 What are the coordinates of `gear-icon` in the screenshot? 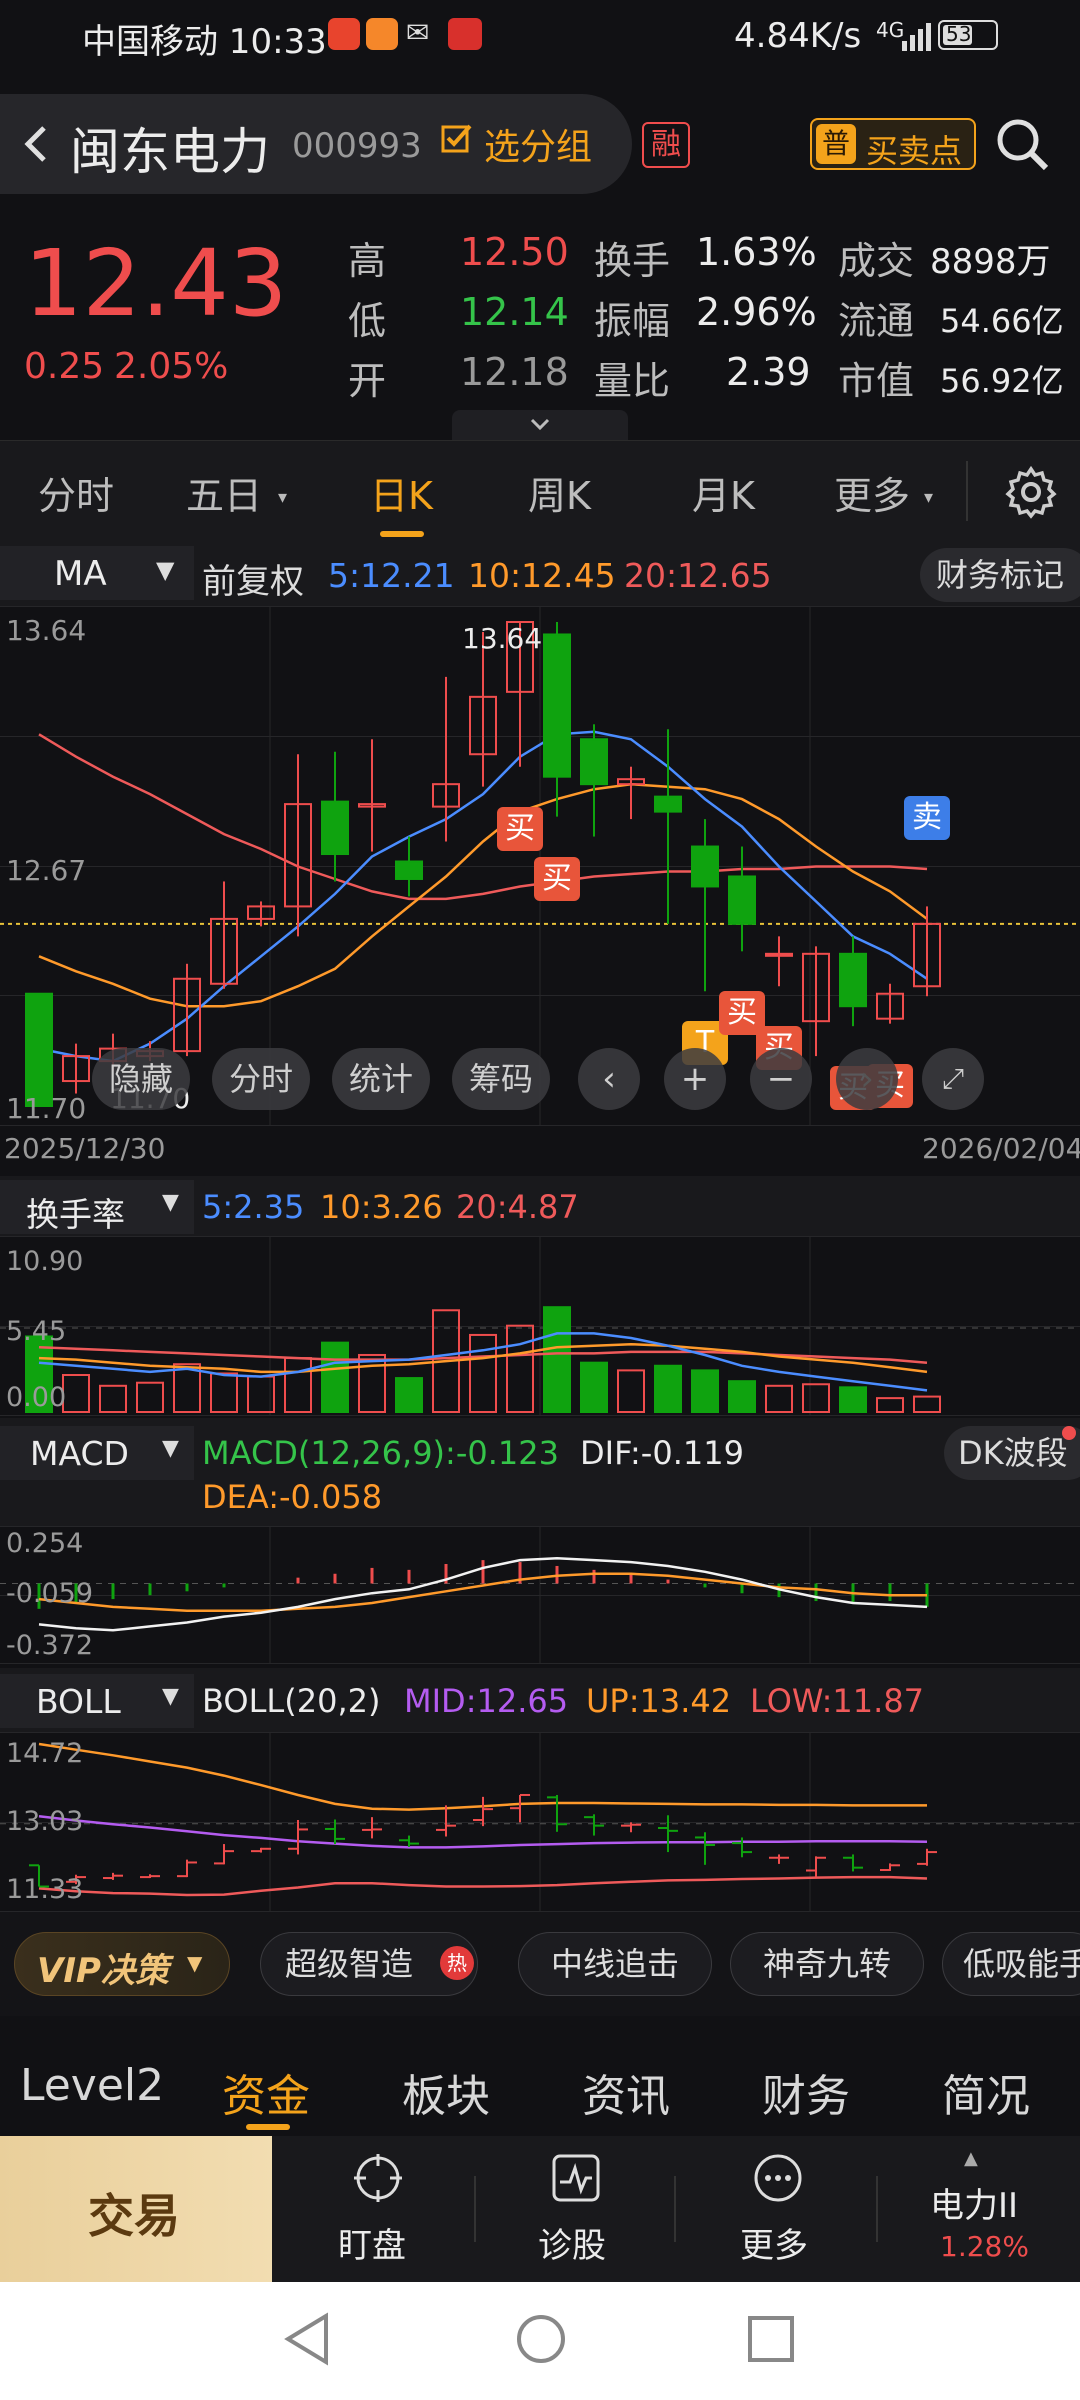 It's located at (1031, 492).